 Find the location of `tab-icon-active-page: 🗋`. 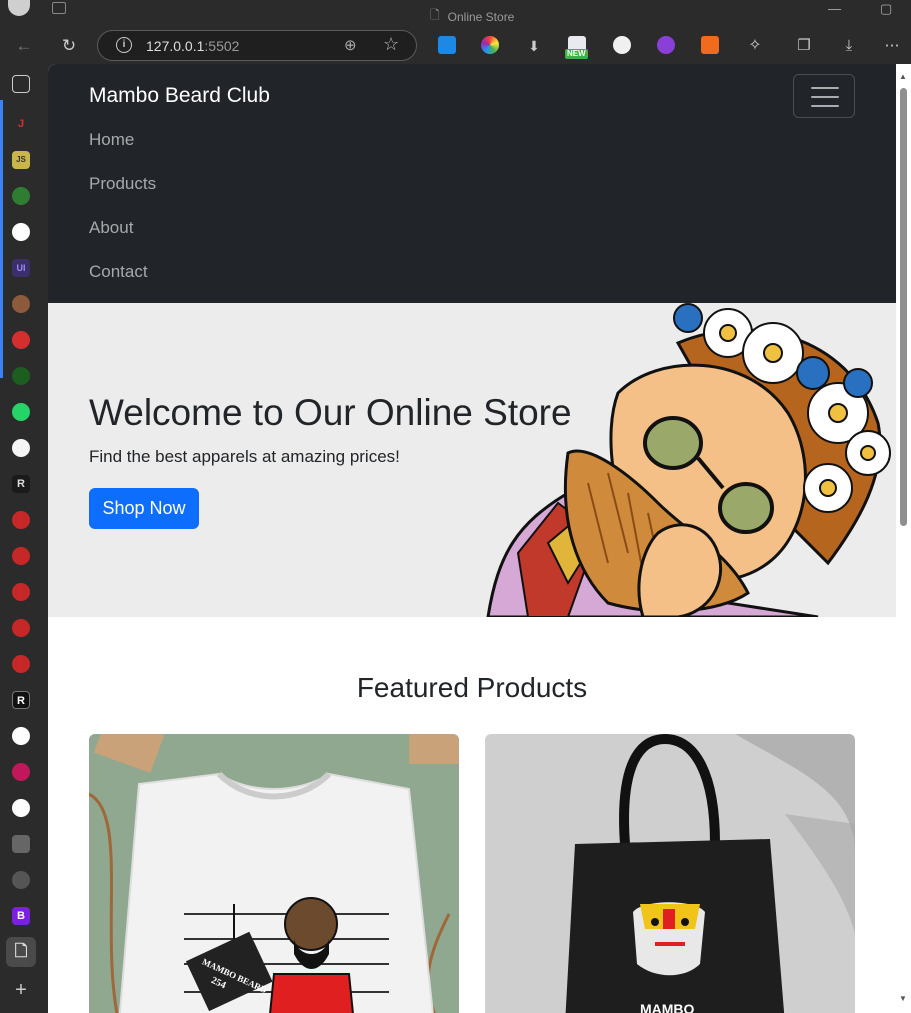

tab-icon-active-page: 🗋 is located at coordinates (21, 952).